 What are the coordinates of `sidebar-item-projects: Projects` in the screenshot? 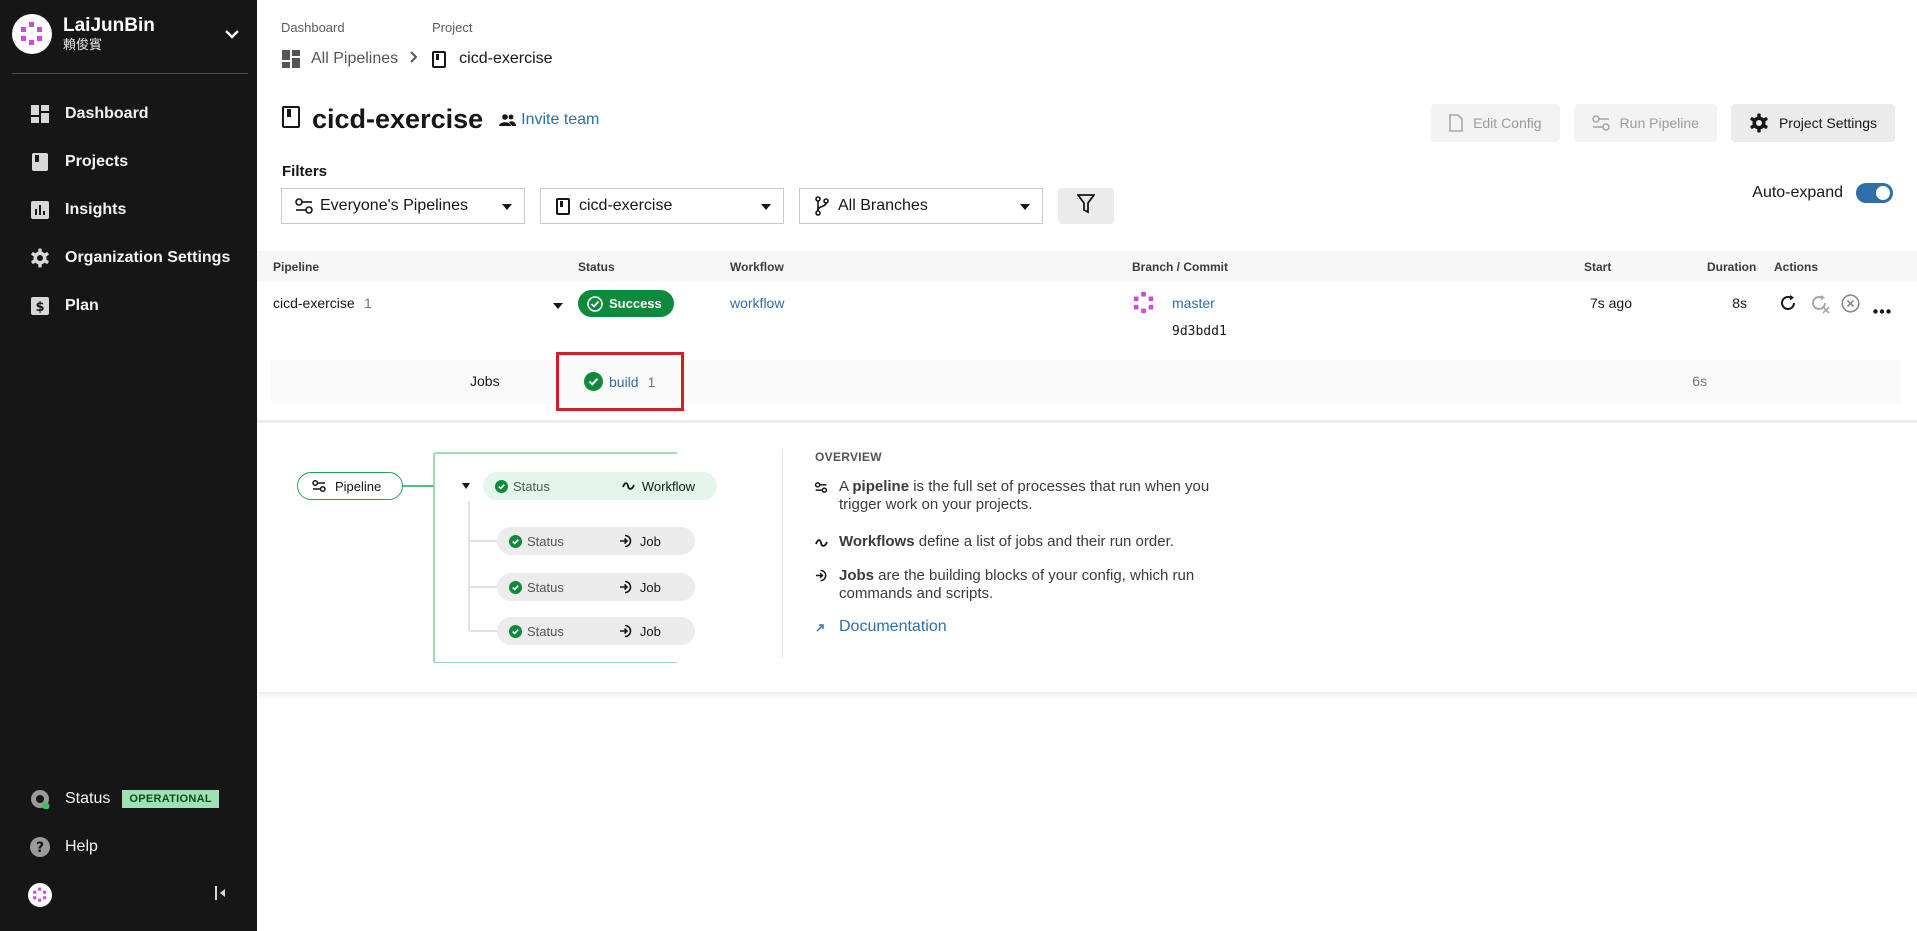 It's located at (128, 162).